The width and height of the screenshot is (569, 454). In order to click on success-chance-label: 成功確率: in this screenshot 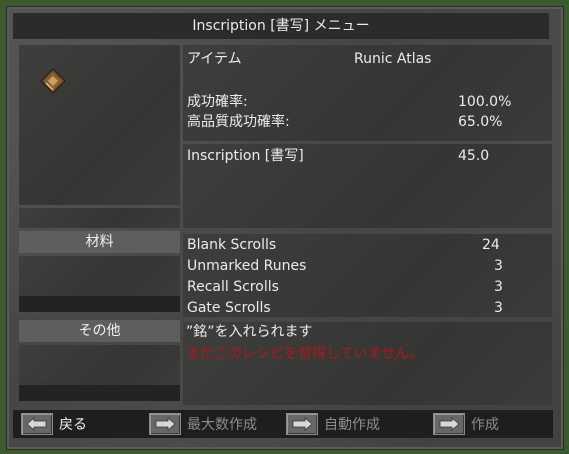, I will do `click(217, 102)`.